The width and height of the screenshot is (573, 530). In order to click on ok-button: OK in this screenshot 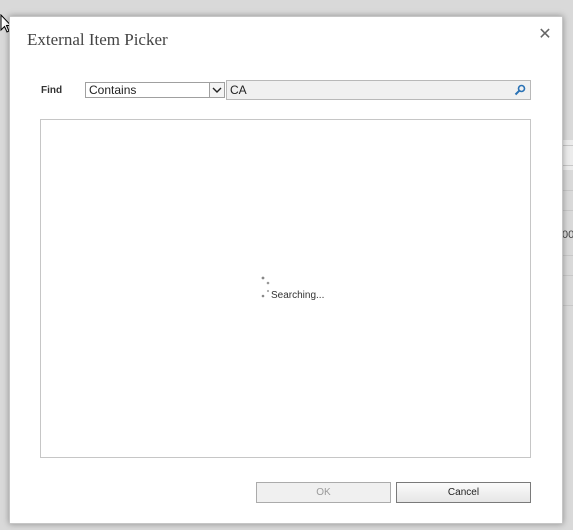, I will do `click(323, 492)`.